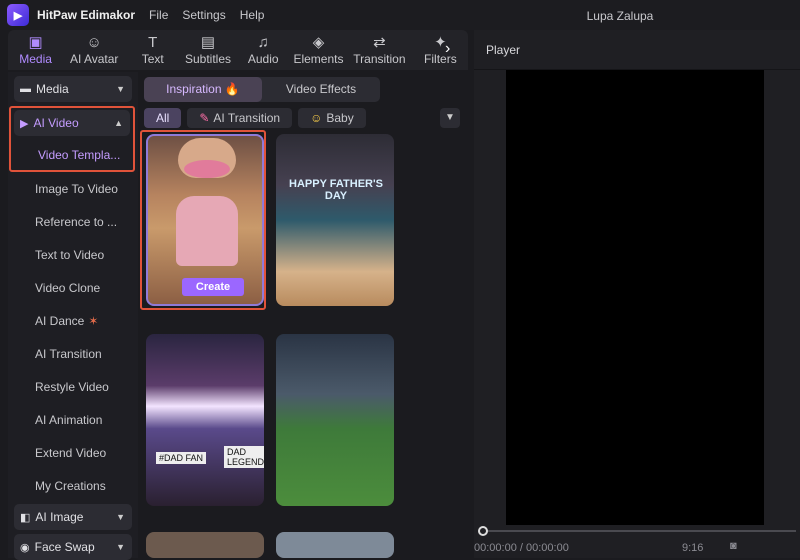  Describe the element at coordinates (73, 517) in the screenshot. I see `sidebar-ai-image: ◧ AI Image ▼` at that location.